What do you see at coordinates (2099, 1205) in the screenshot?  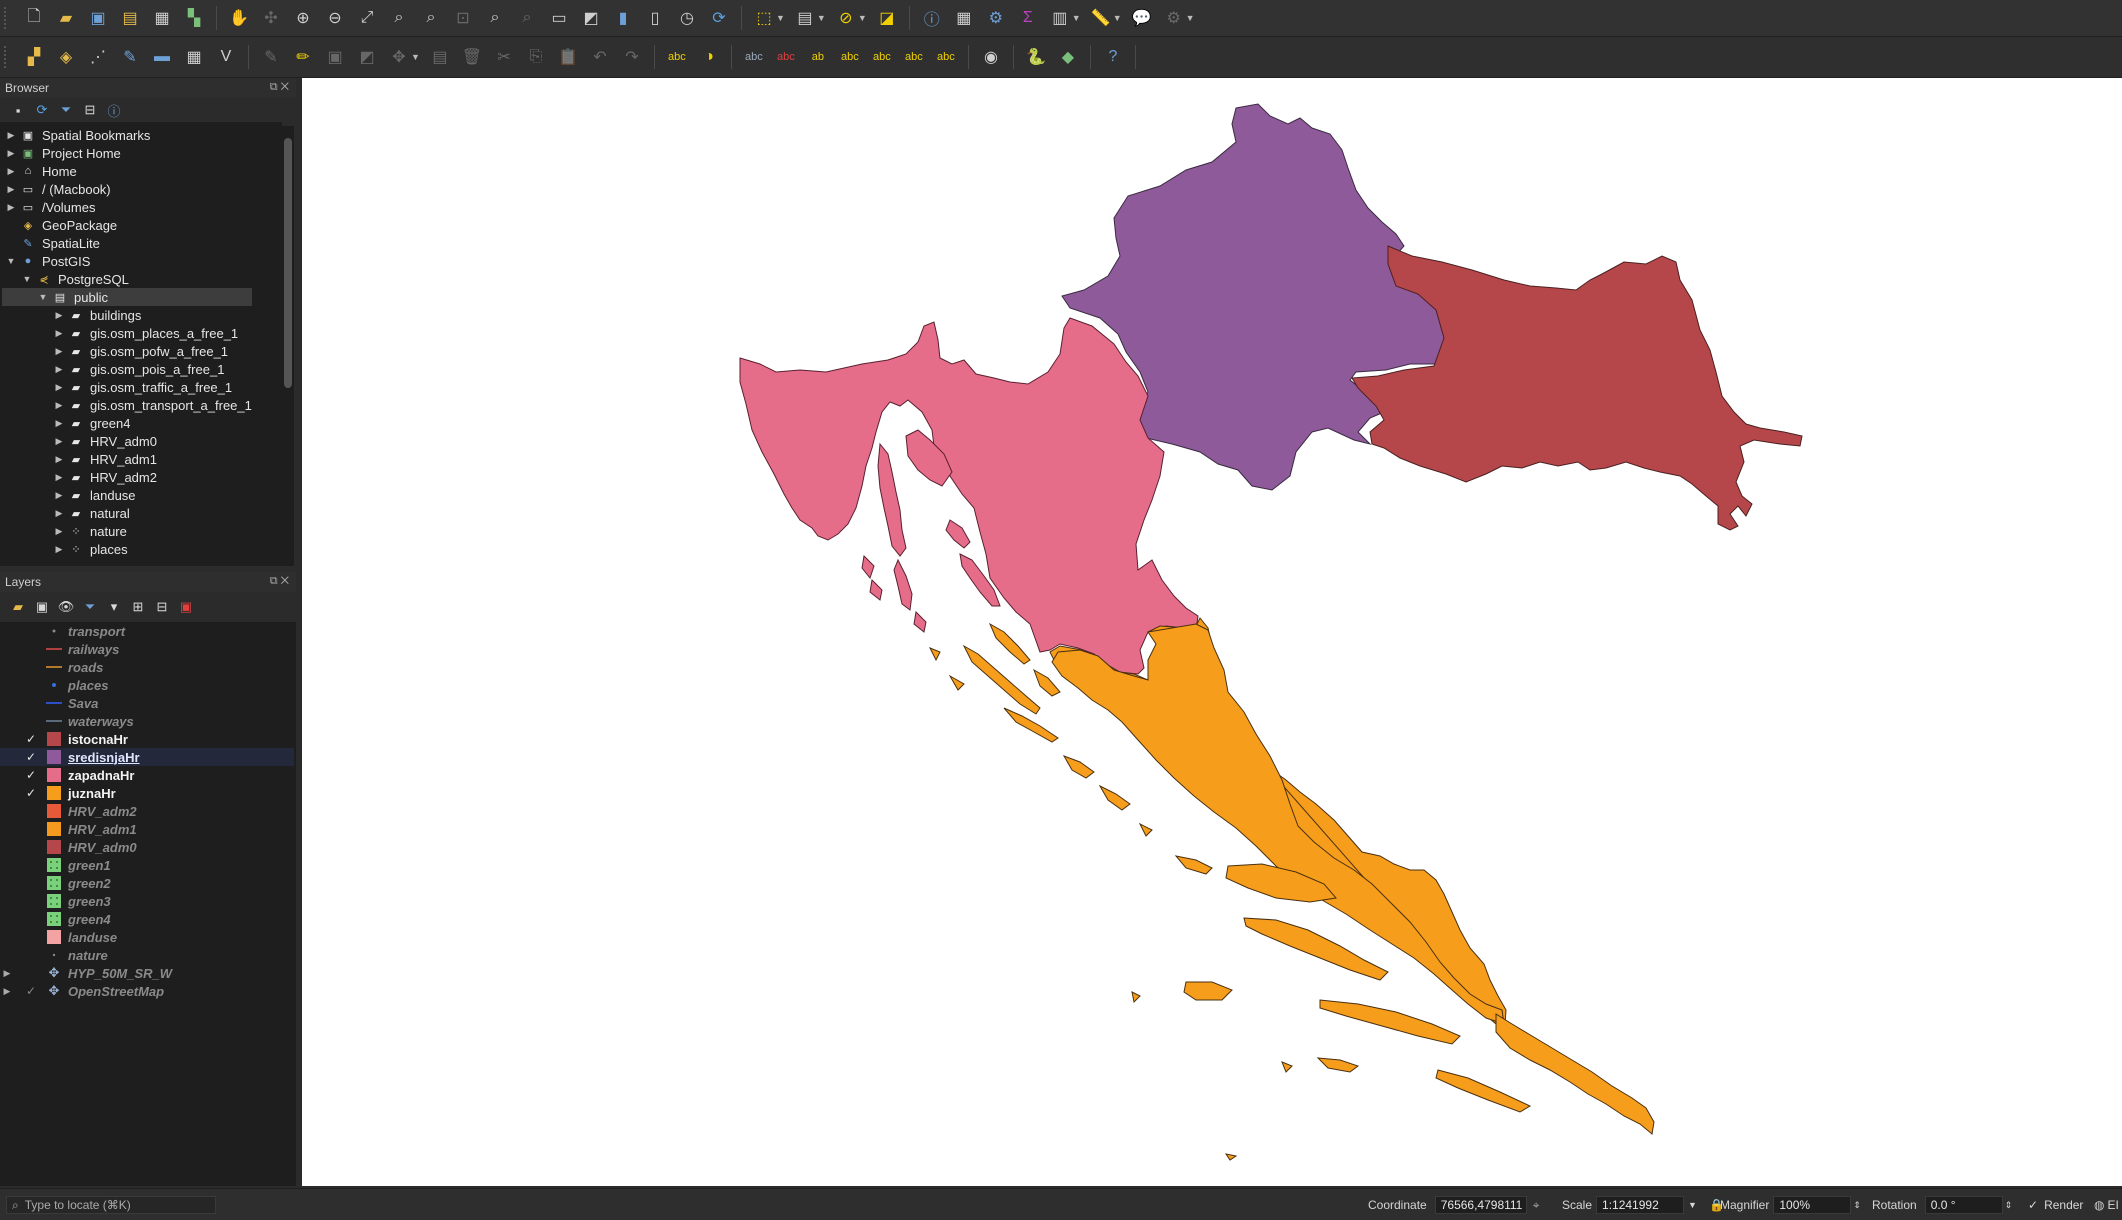 I see `globe-icon: ◍` at bounding box center [2099, 1205].